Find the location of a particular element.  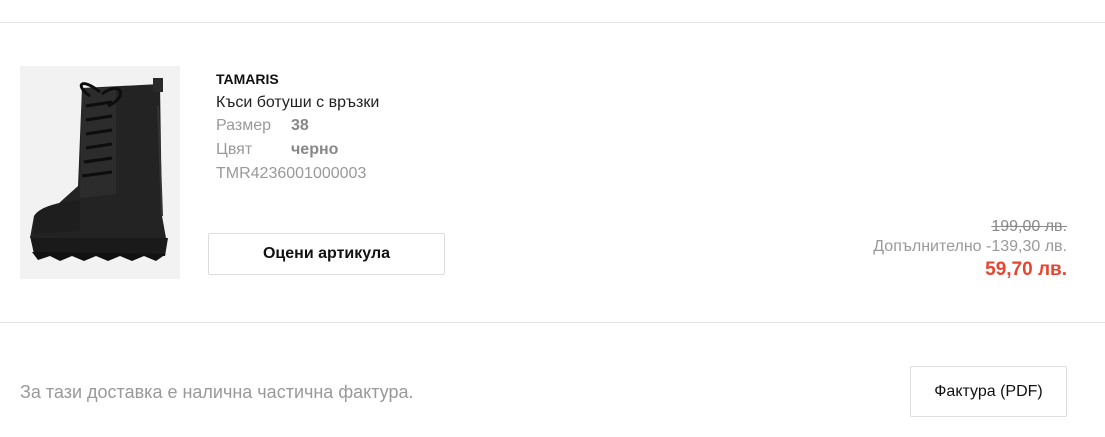

color-row: Цвят черно is located at coordinates (297, 150).